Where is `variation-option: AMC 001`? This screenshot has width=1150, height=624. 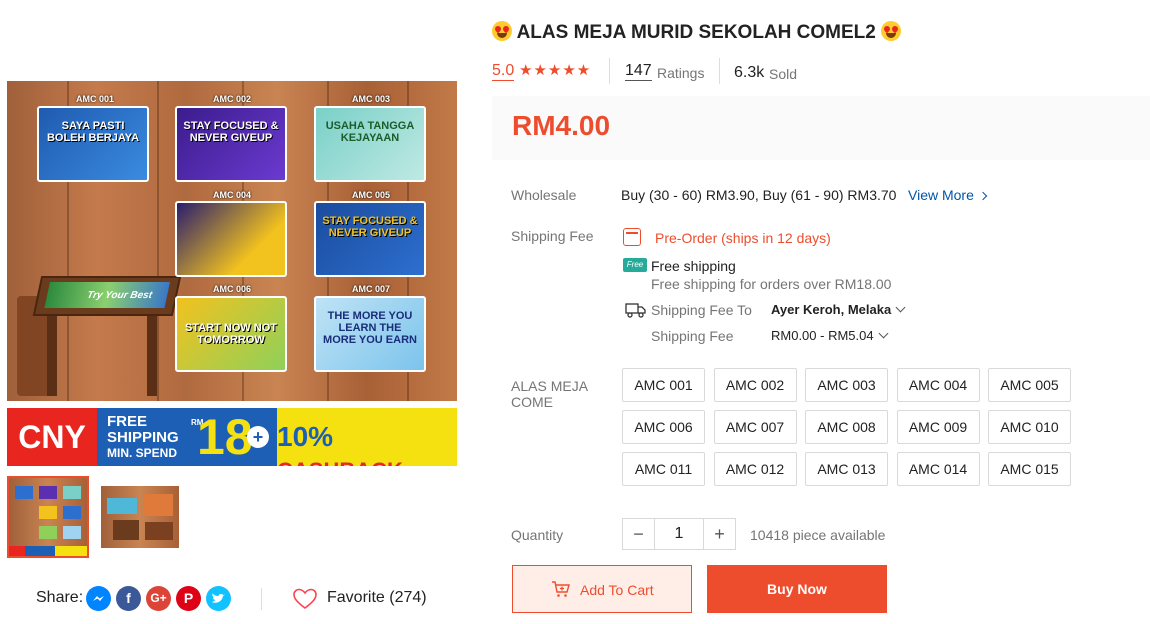
variation-option: AMC 001 is located at coordinates (663, 385).